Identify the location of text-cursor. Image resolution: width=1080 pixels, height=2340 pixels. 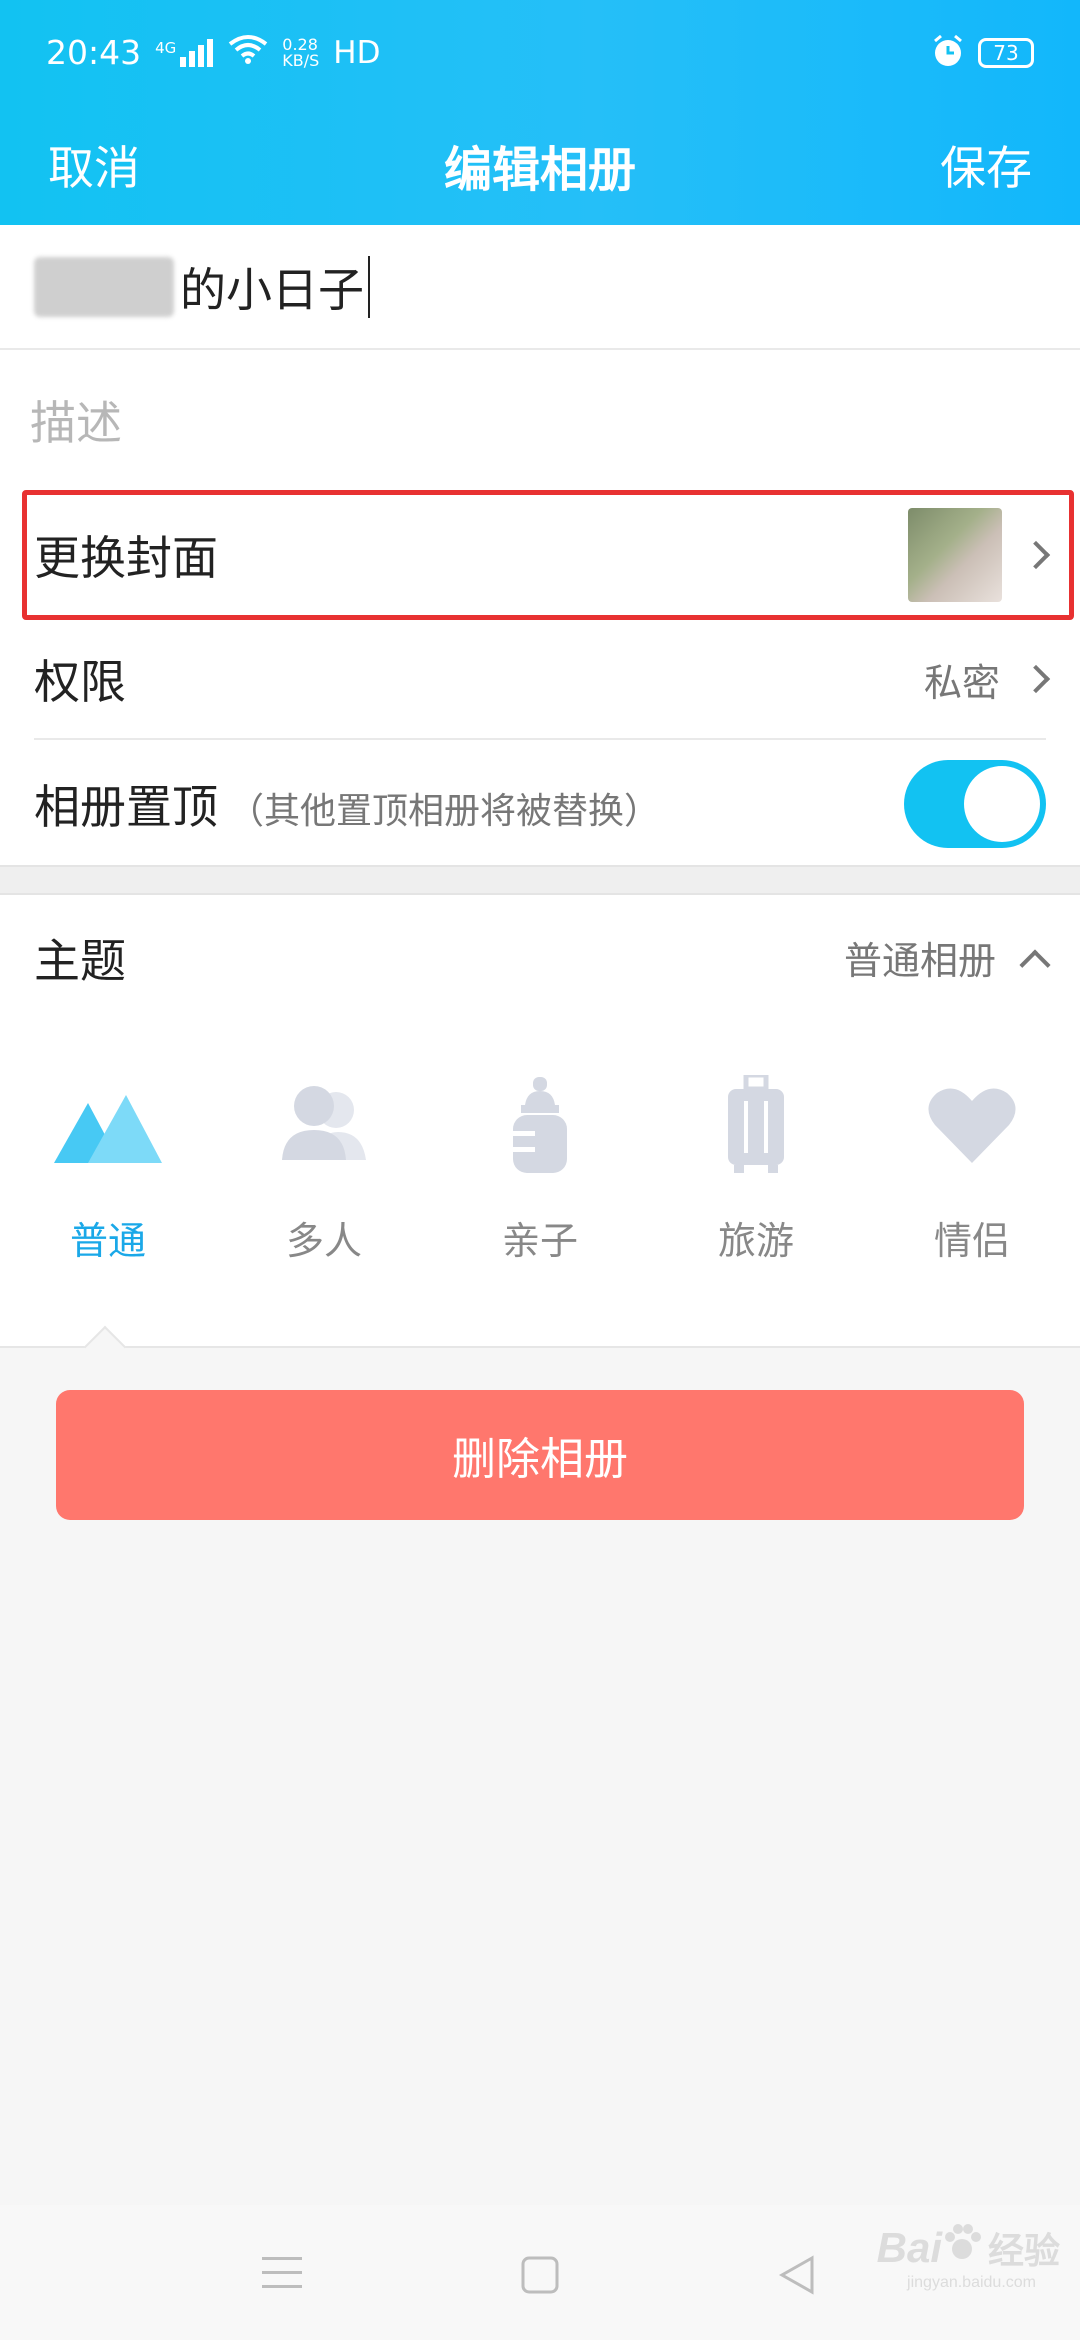
(369, 286).